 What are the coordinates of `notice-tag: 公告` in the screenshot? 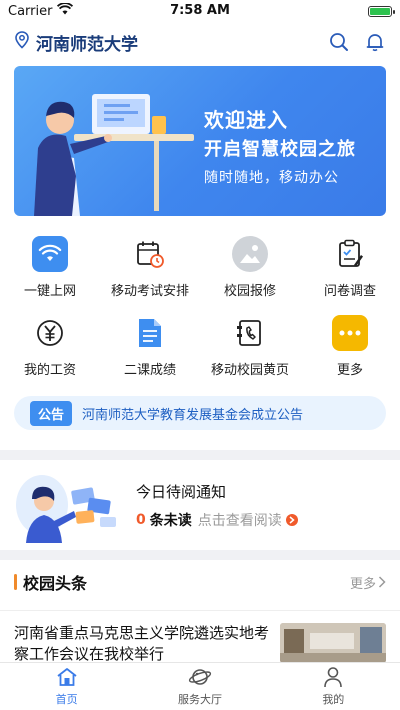 It's located at (51, 413).